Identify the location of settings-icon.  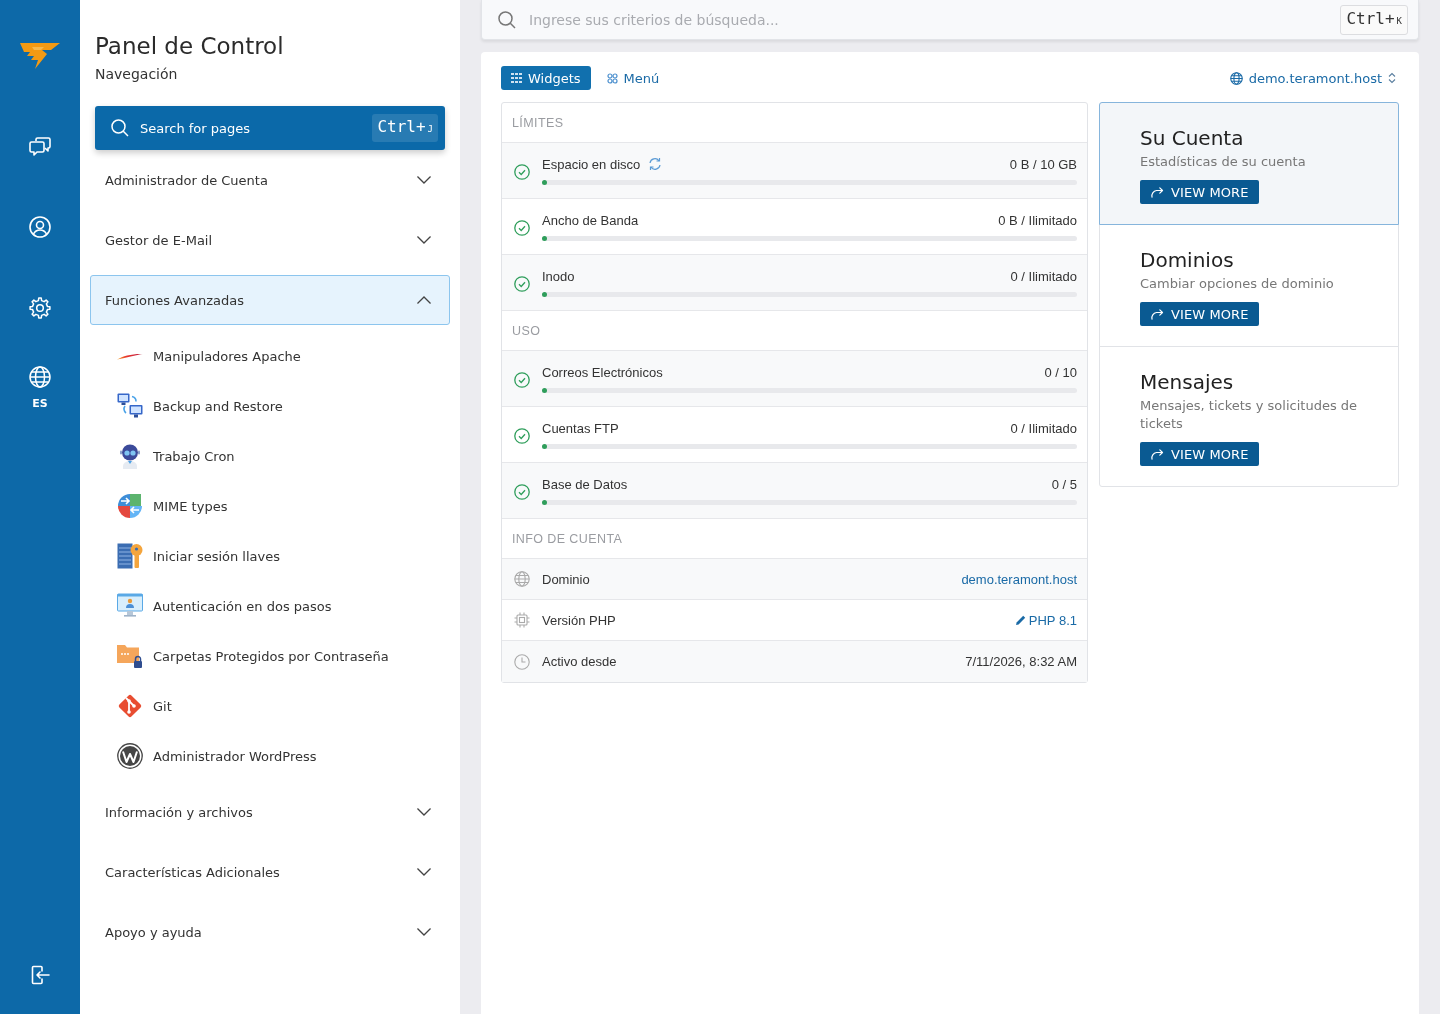
(40, 308).